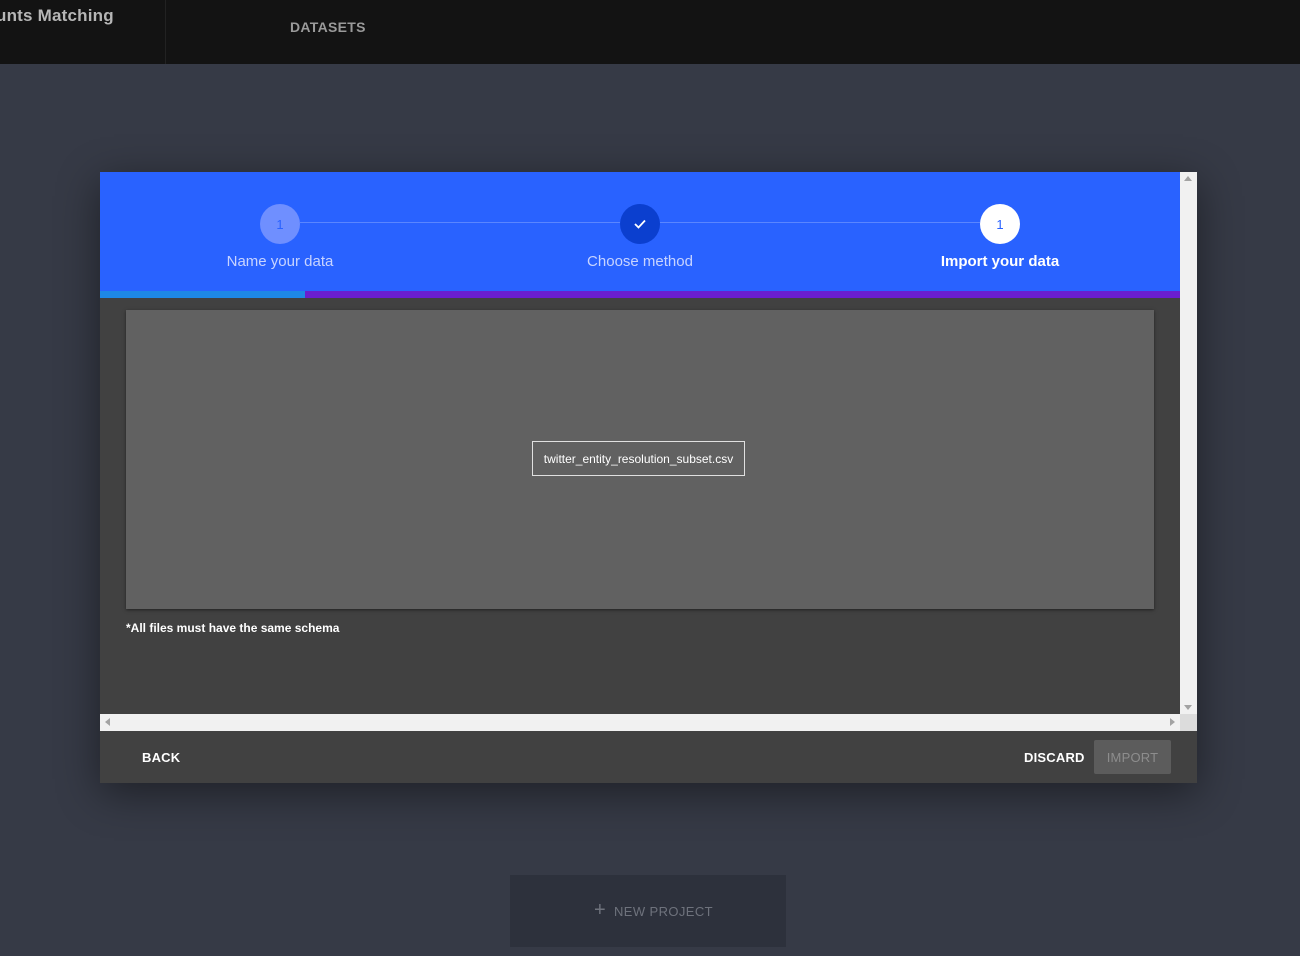  What do you see at coordinates (233, 628) in the screenshot?
I see `schema-note: *All files must have the same schema` at bounding box center [233, 628].